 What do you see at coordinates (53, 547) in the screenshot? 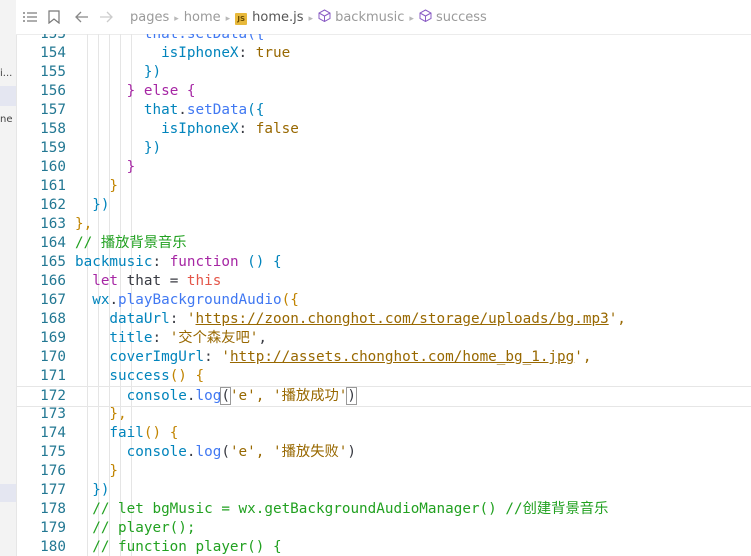
I see `line-number: 180` at bounding box center [53, 547].